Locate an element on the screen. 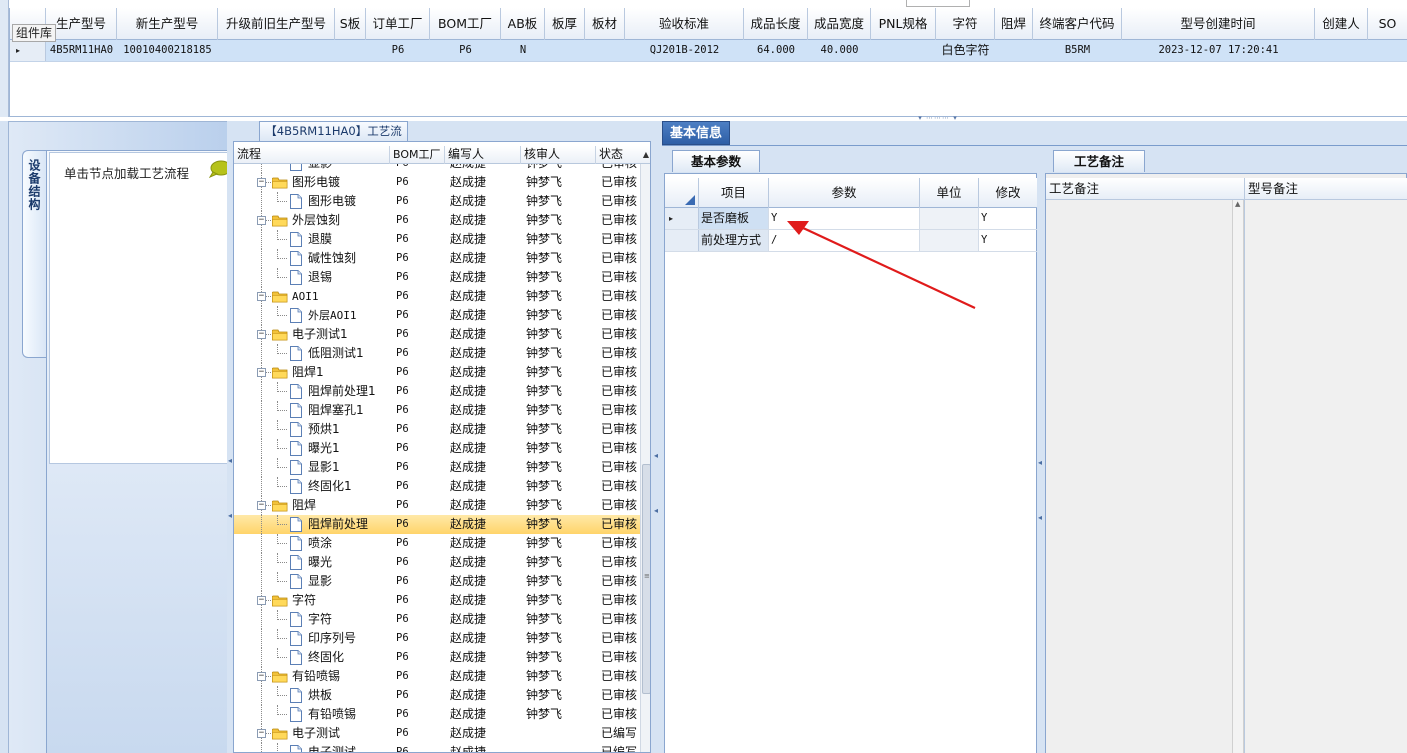 This screenshot has width=1407, height=753. grid-cell: 2023-12-07 17:20:41 is located at coordinates (1218, 50).